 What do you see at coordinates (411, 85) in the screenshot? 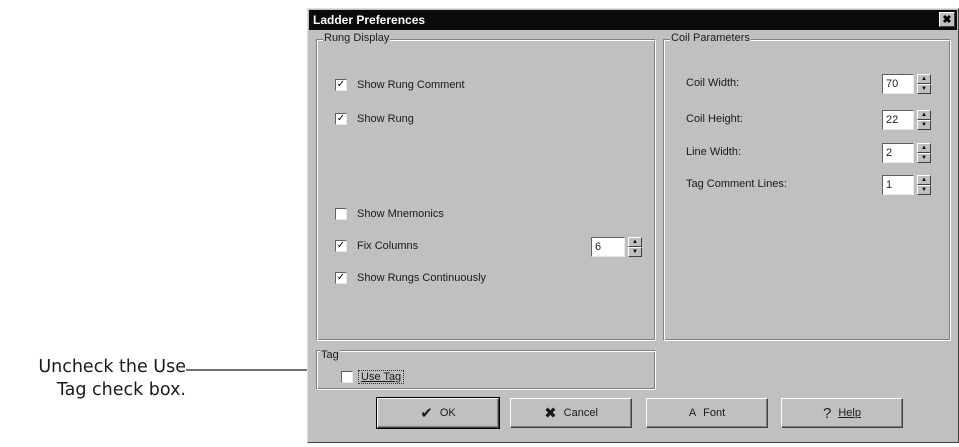
I see `show-rung-comment-label: Show Rung Comment` at bounding box center [411, 85].